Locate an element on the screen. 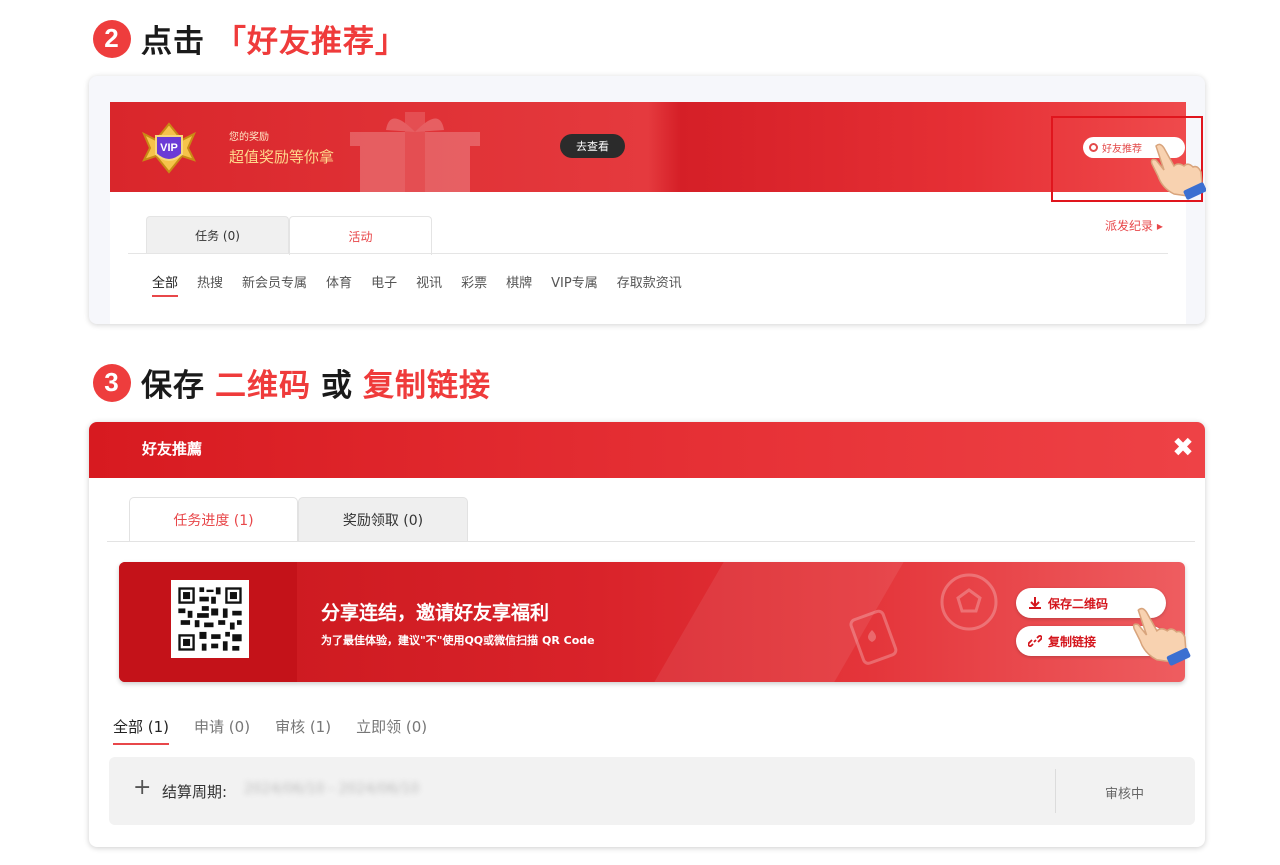  step-number: 2 is located at coordinates (112, 38).